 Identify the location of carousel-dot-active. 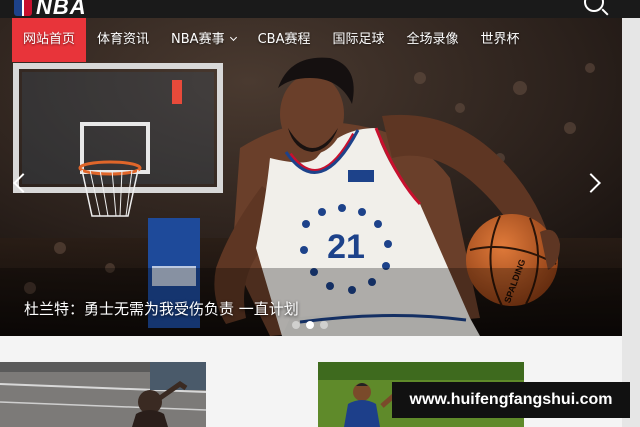
(310, 325).